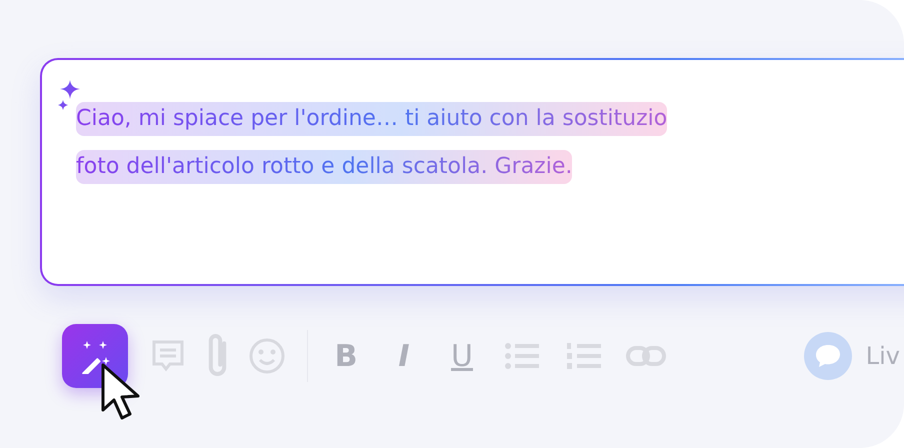 Image resolution: width=904 pixels, height=448 pixels. Describe the element at coordinates (346, 356) in the screenshot. I see `bold-button: B` at that location.